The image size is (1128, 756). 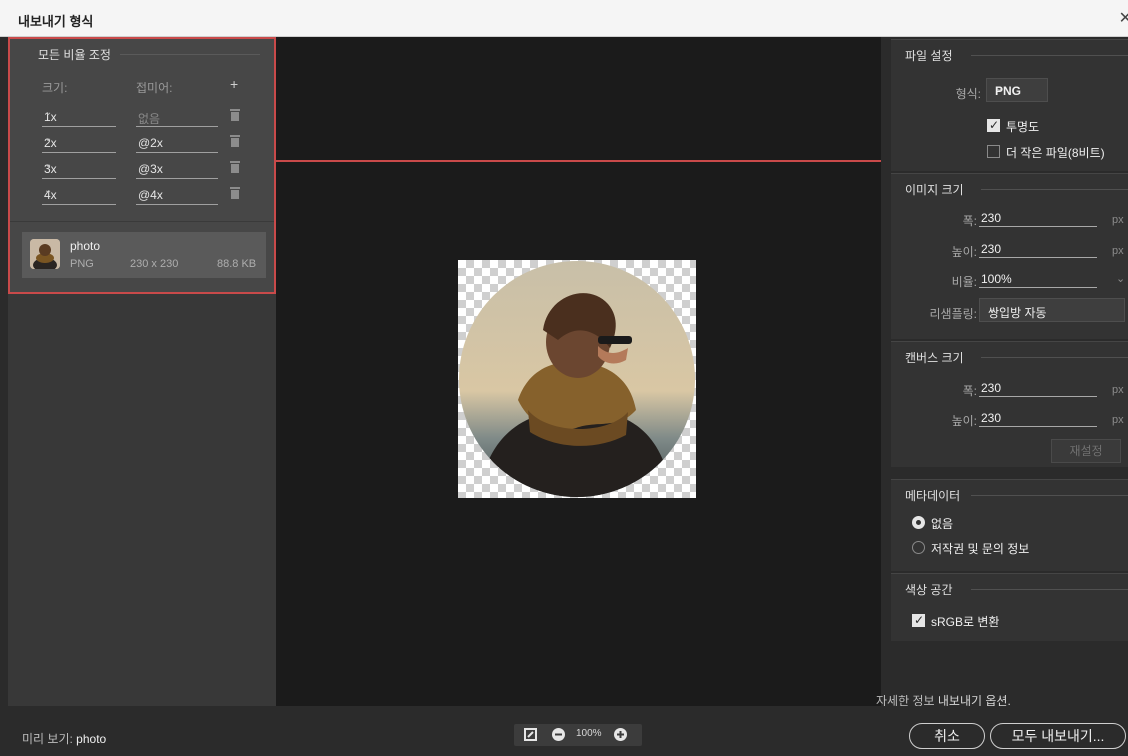 What do you see at coordinates (964, 421) in the screenshot?
I see `canvas-height-label: 높이:` at bounding box center [964, 421].